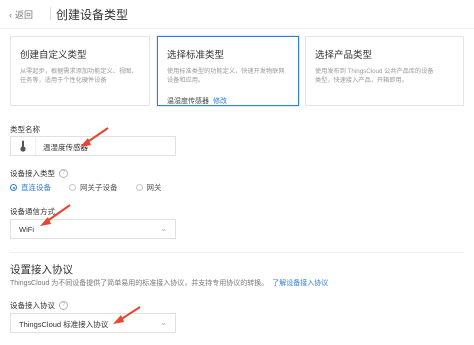 This screenshot has height=345, width=474. Describe the element at coordinates (65, 147) in the screenshot. I see `type-name-value: 温湿度传感器` at that location.